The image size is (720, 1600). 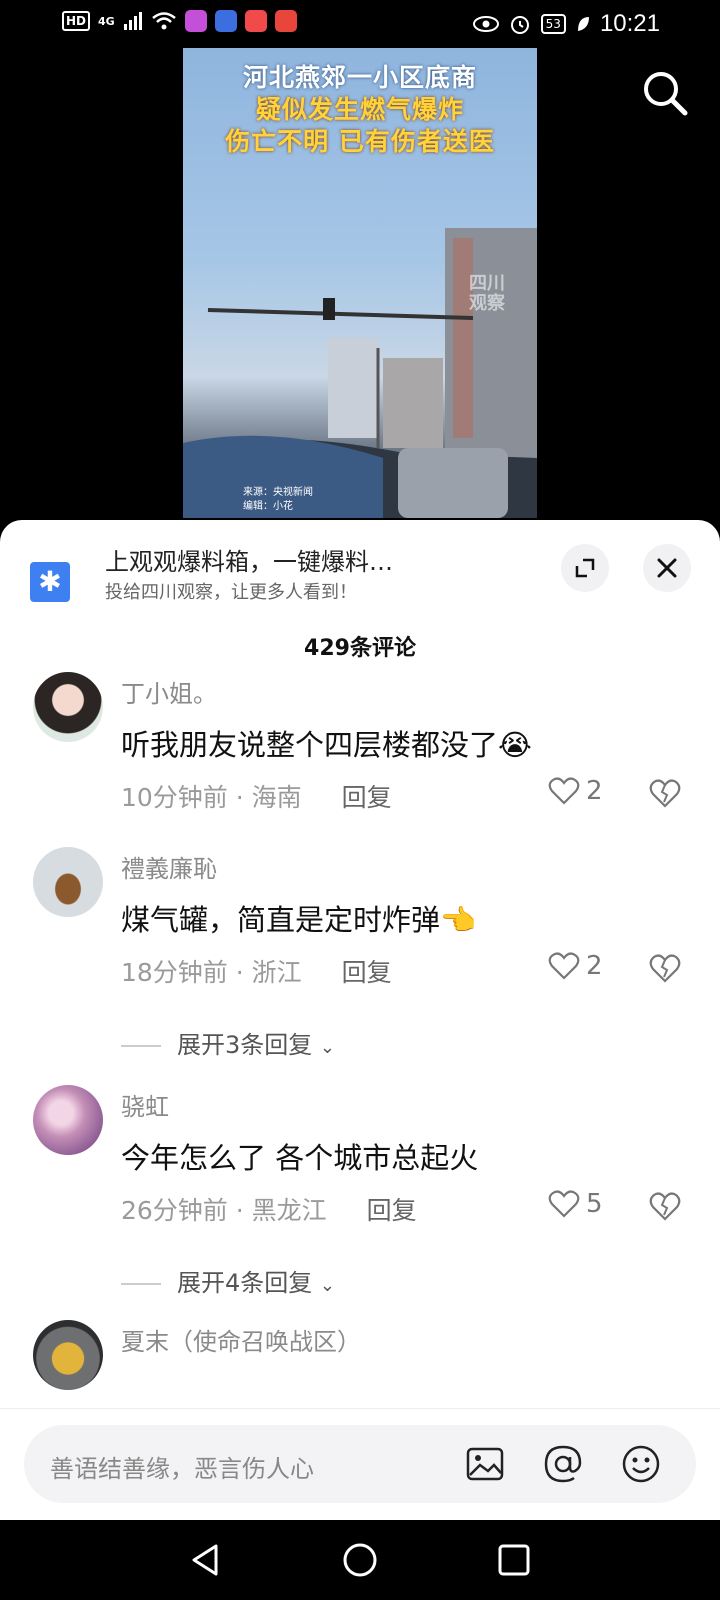 What do you see at coordinates (276, 797) in the screenshot?
I see `comment-location: 海南` at bounding box center [276, 797].